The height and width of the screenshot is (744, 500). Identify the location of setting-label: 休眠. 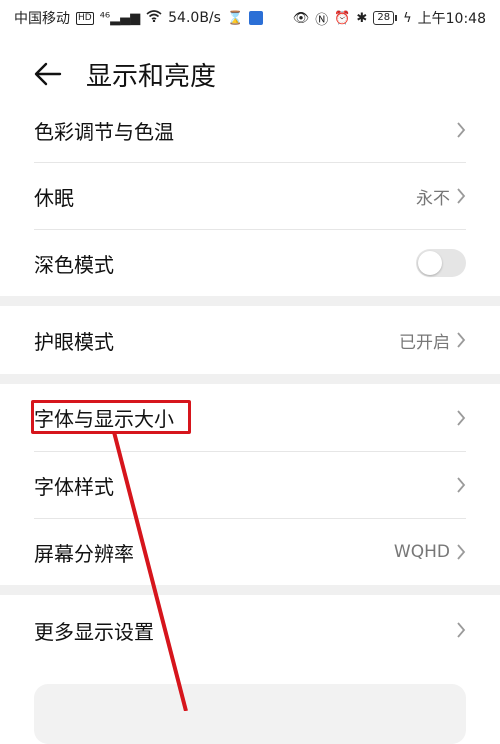
(54, 197).